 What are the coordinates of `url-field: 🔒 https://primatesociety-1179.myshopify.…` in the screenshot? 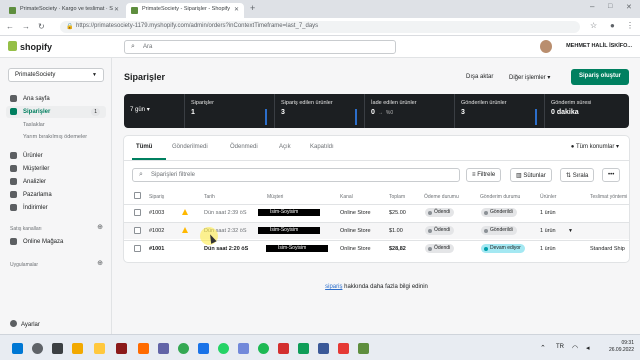 It's located at (320, 27).